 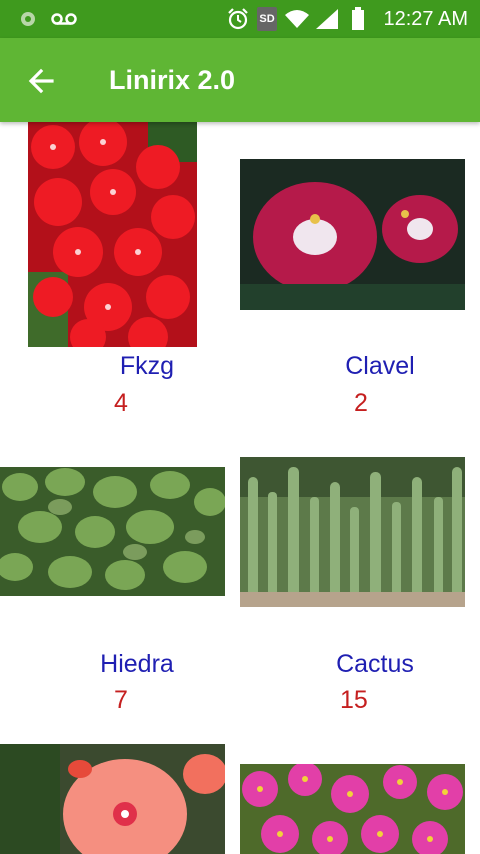 What do you see at coordinates (28, 19) in the screenshot?
I see `notification-dot-icon` at bounding box center [28, 19].